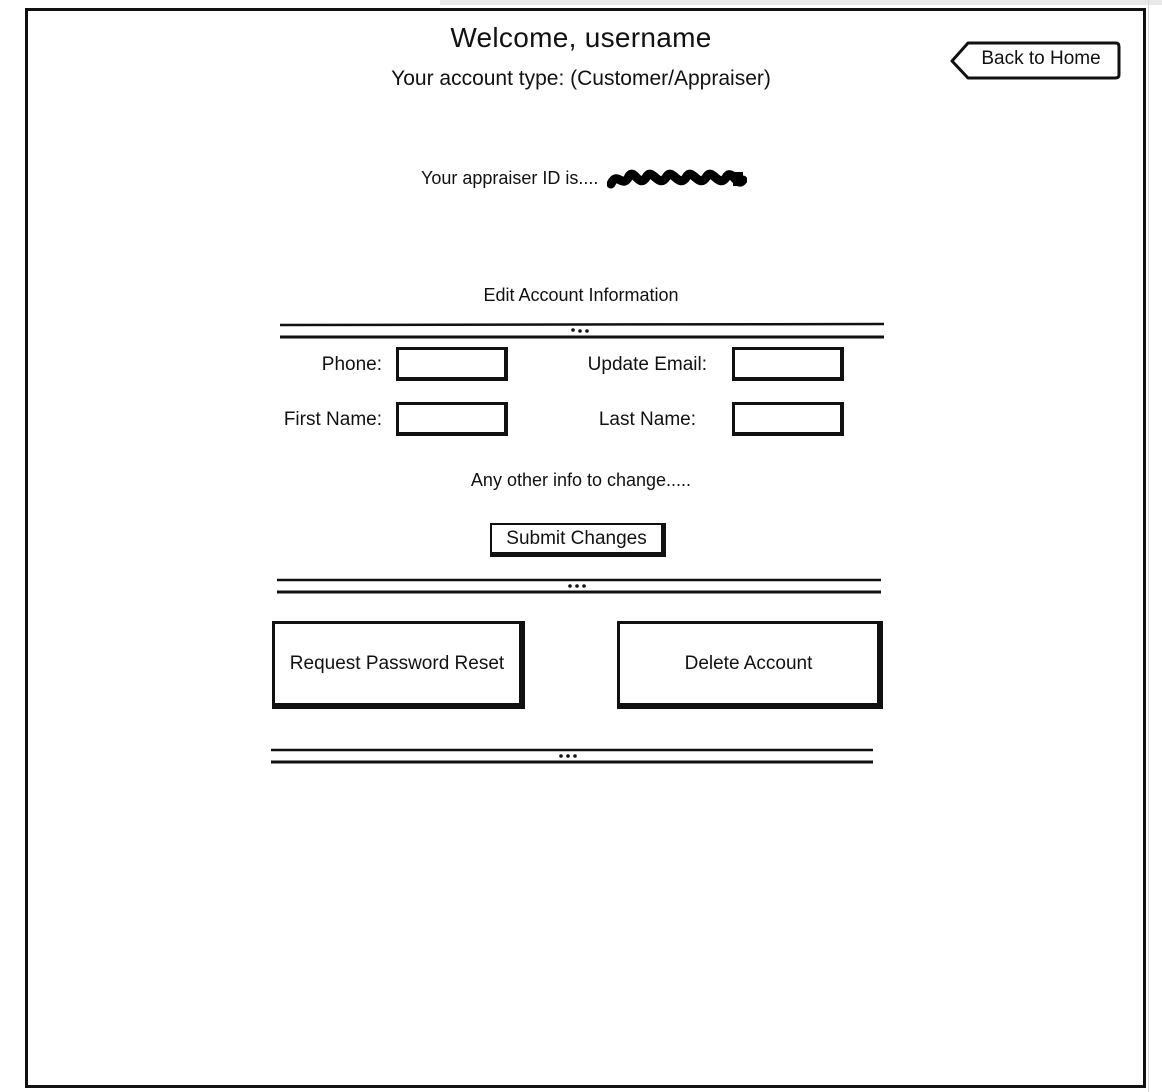 This screenshot has height=1092, width=1162. I want to click on back-to-home-label: Back to Home, so click(1041, 58).